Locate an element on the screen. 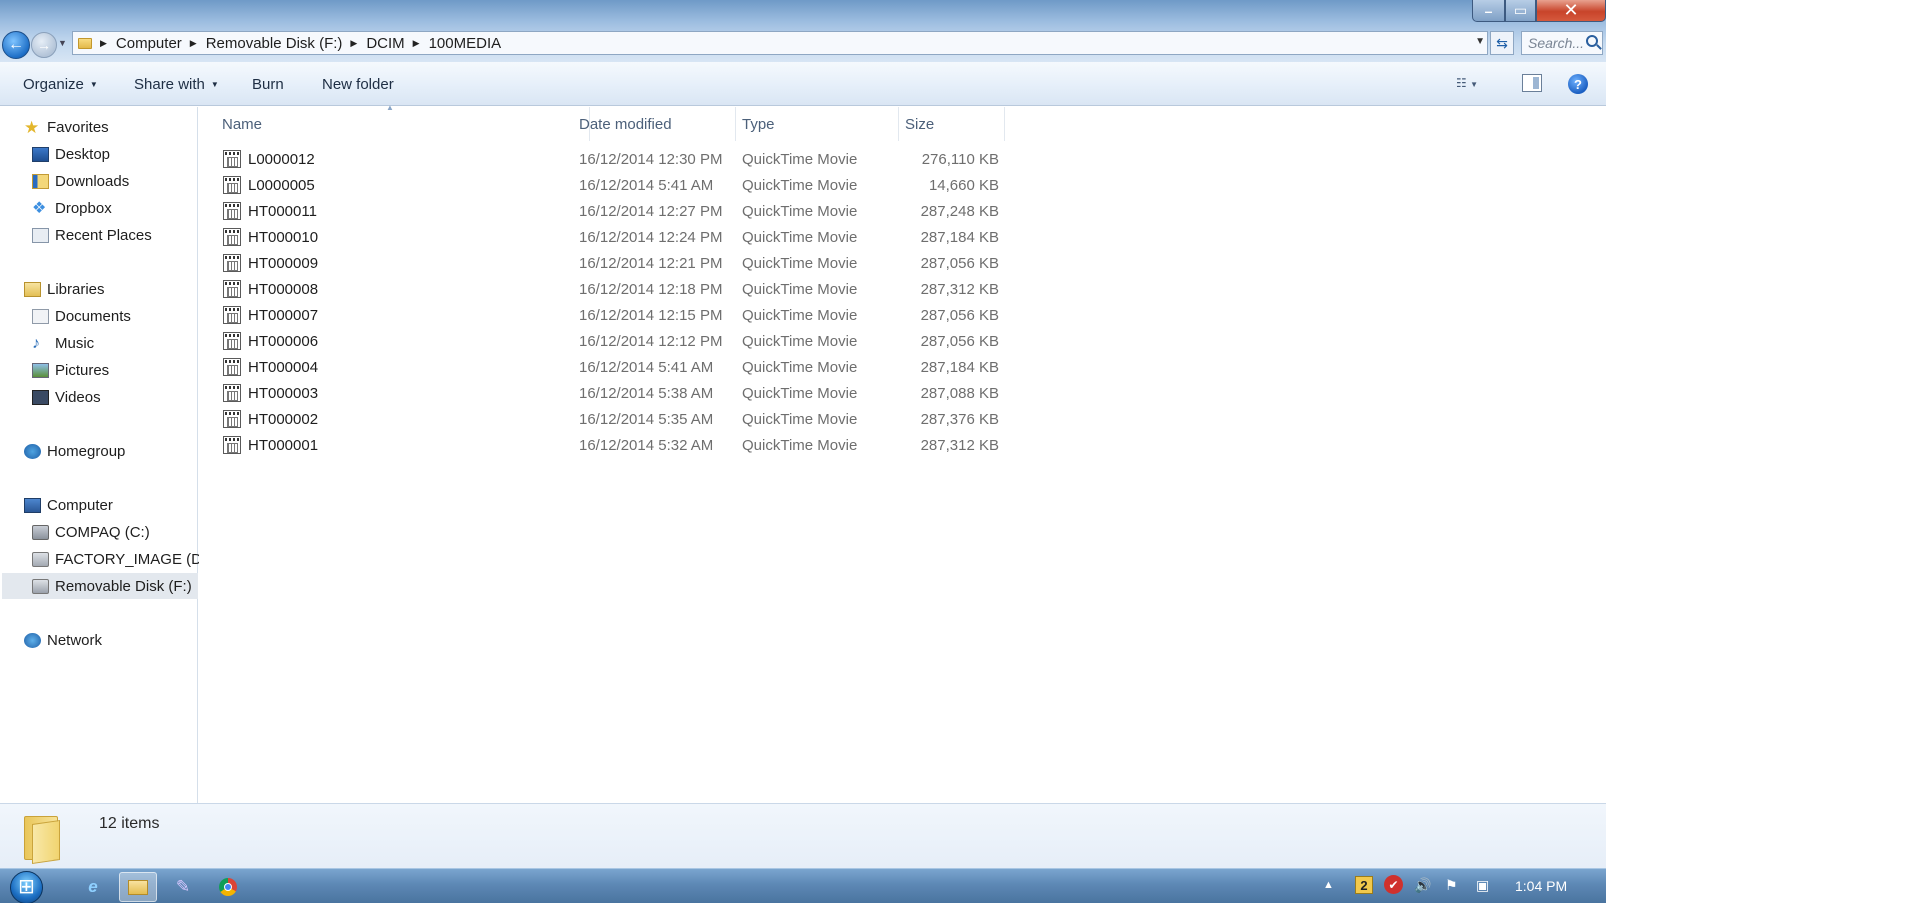 This screenshot has width=1920, height=903. start-button is located at coordinates (26, 887).